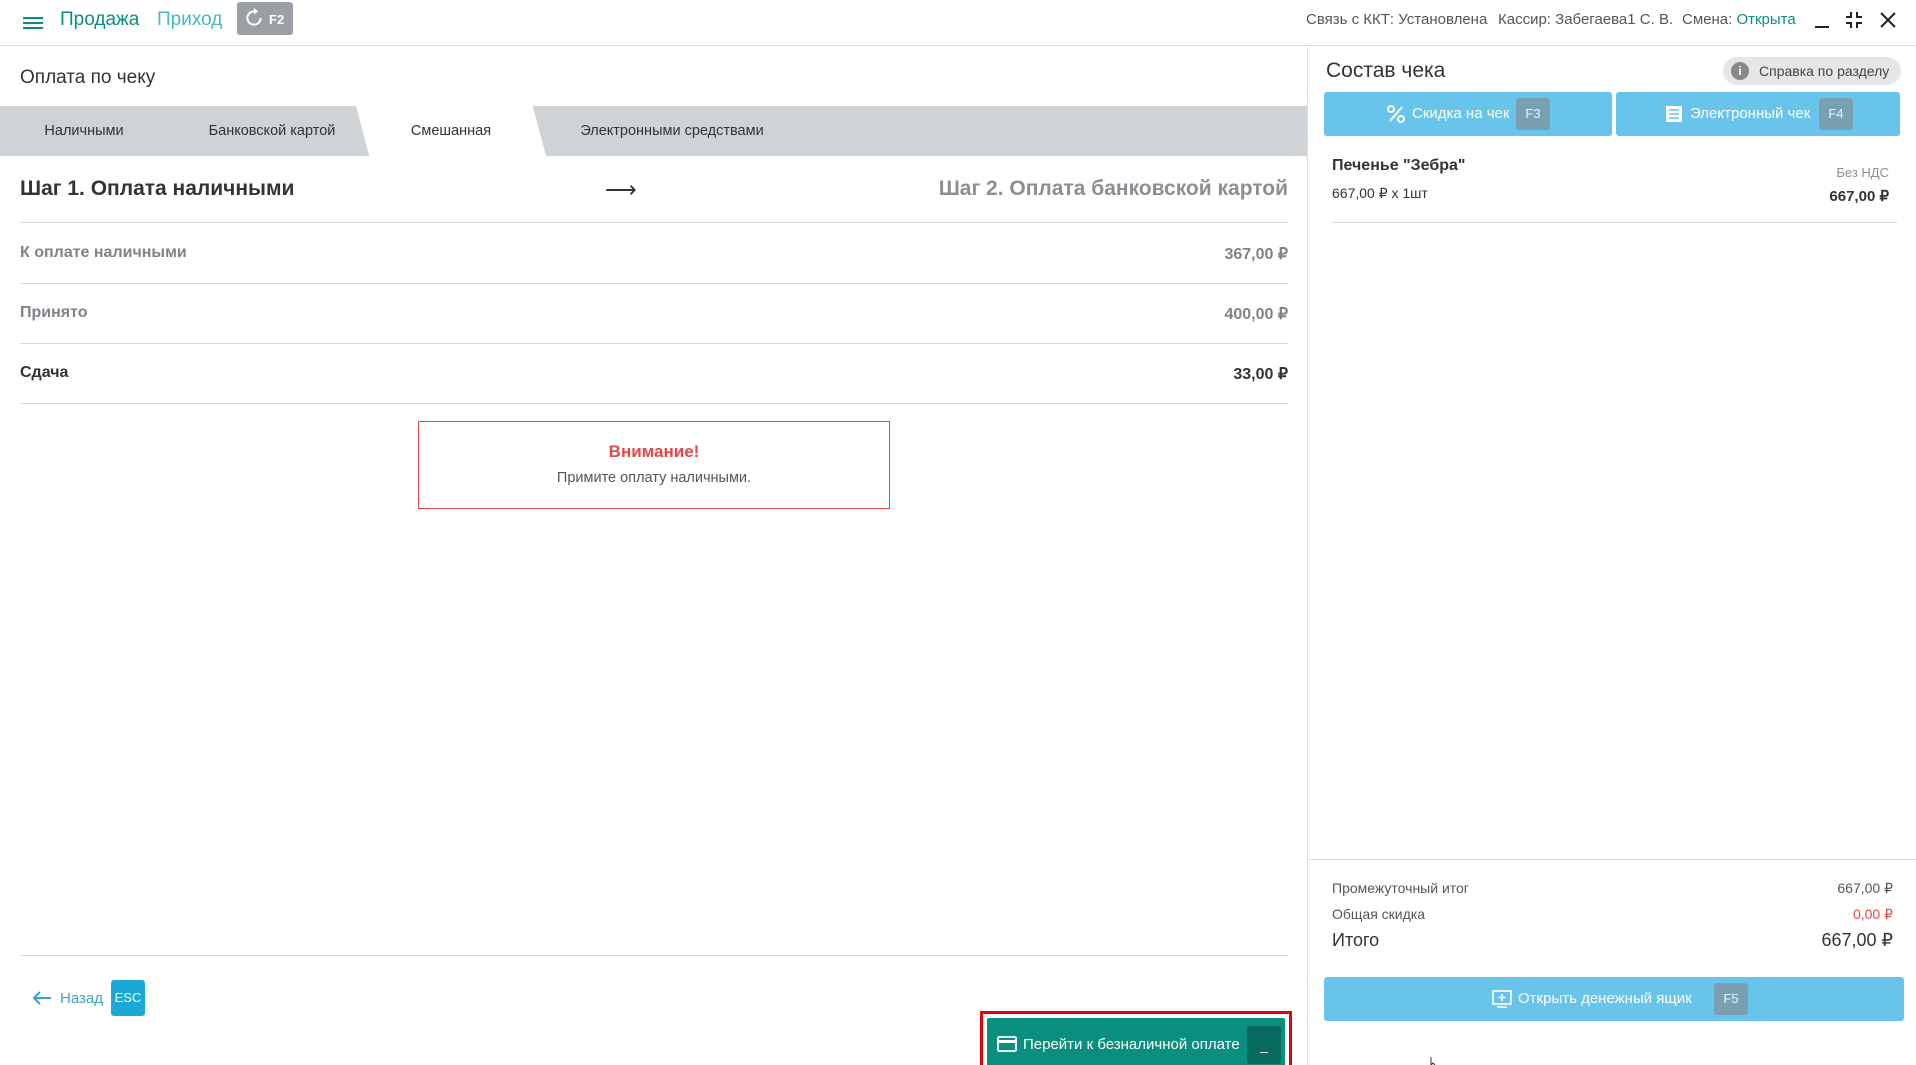  What do you see at coordinates (1352, 19) in the screenshot?
I see `kkt-label: Связь с ККТ:` at bounding box center [1352, 19].